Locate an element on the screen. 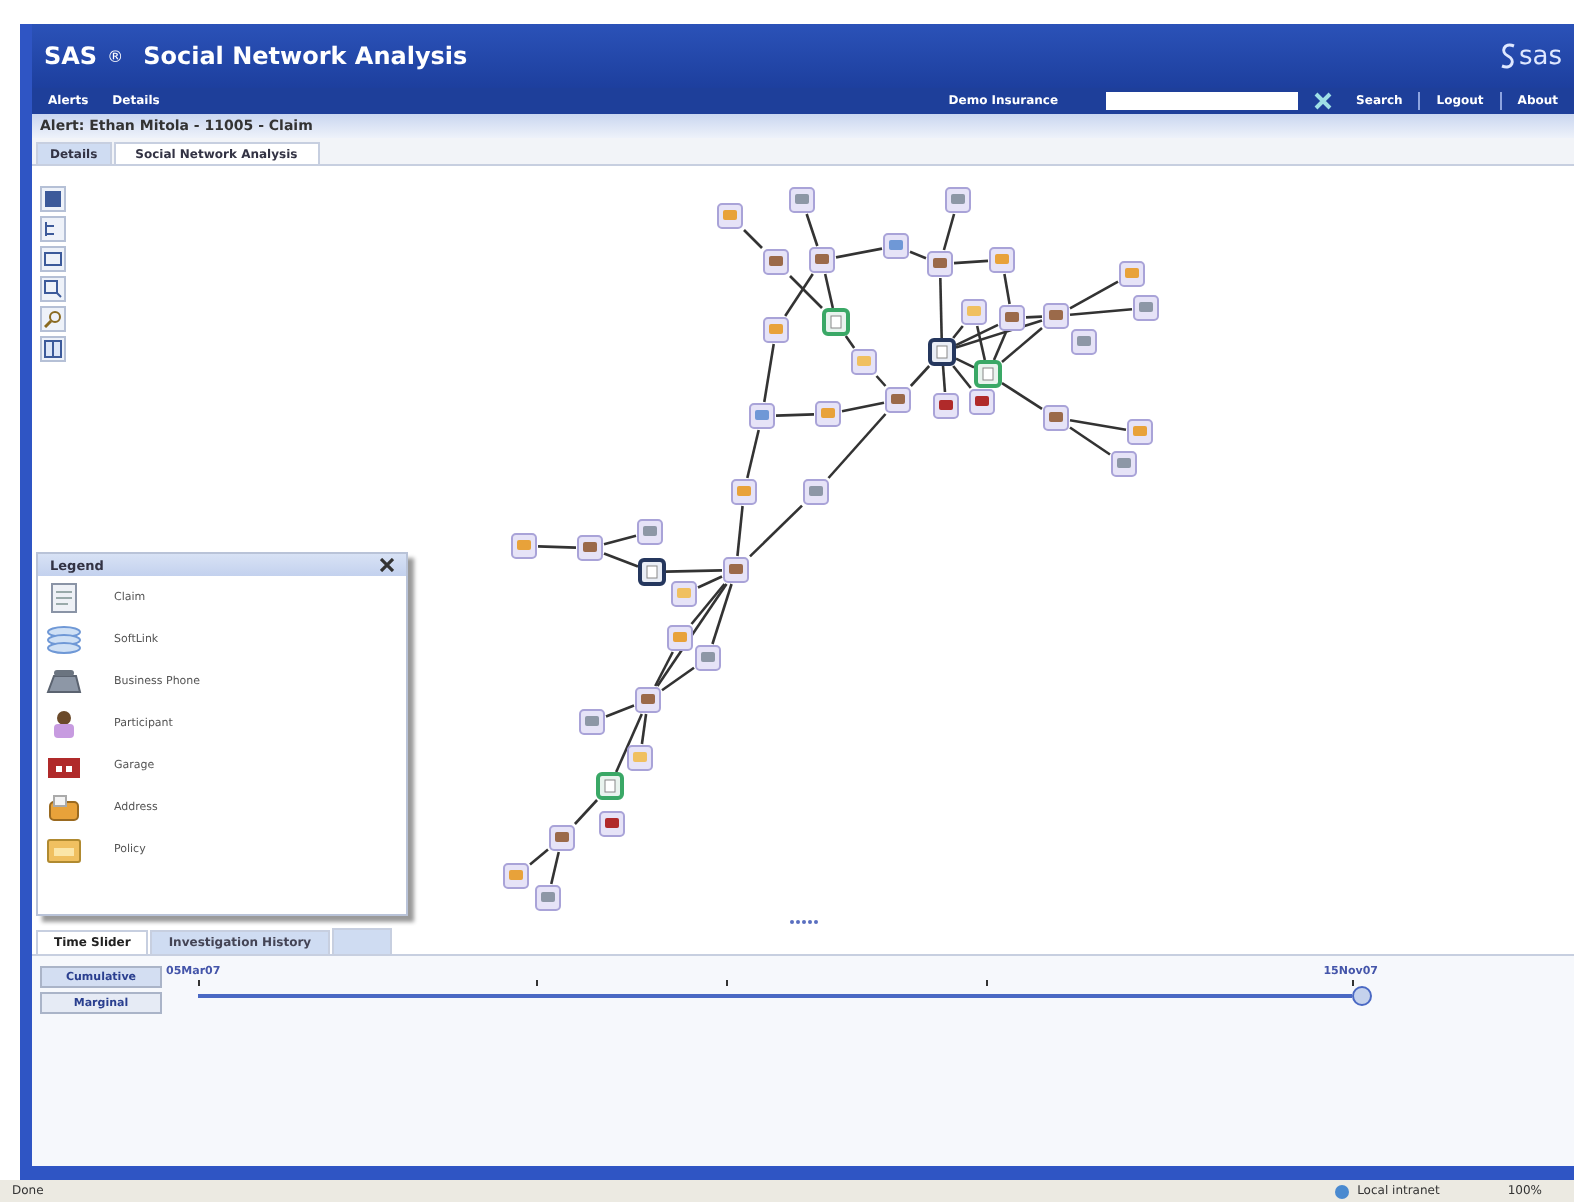  slider-thumb is located at coordinates (1362, 996).